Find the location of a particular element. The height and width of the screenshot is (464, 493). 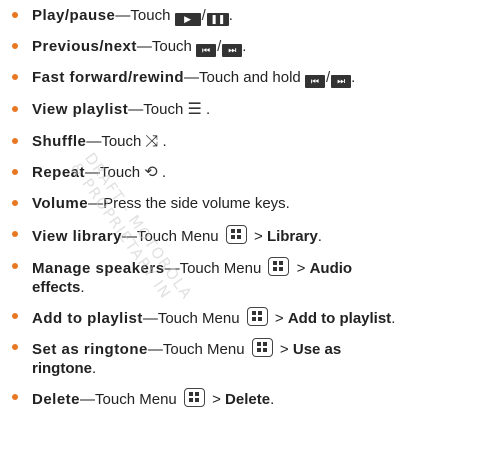

list-item-fast-forward-rewind: Fast forward/rewind—Touch and hold ⏮ / ⏭. is located at coordinates (250, 78).